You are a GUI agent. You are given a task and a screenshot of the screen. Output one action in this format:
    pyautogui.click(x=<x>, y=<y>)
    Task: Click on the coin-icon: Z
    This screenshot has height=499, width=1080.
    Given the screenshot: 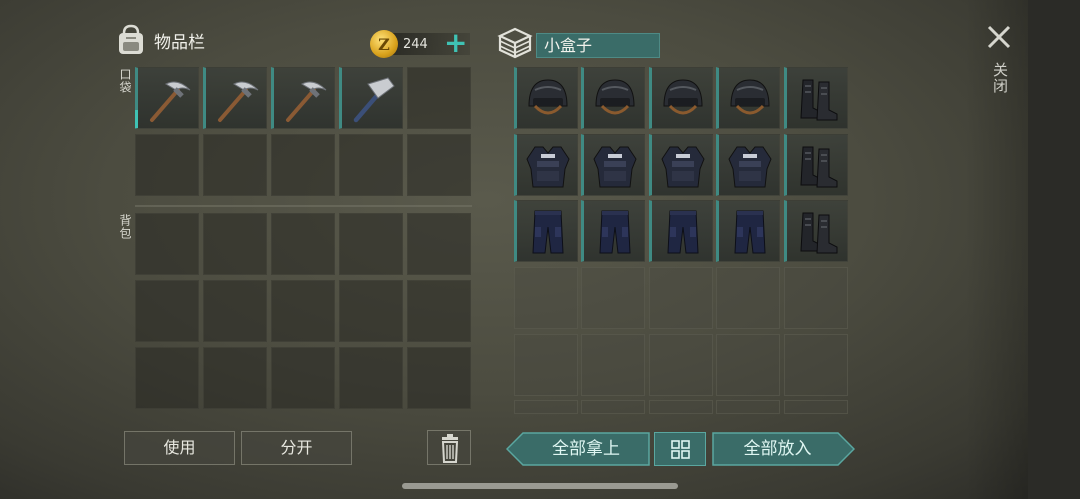 What is the action you would take?
    pyautogui.click(x=384, y=44)
    